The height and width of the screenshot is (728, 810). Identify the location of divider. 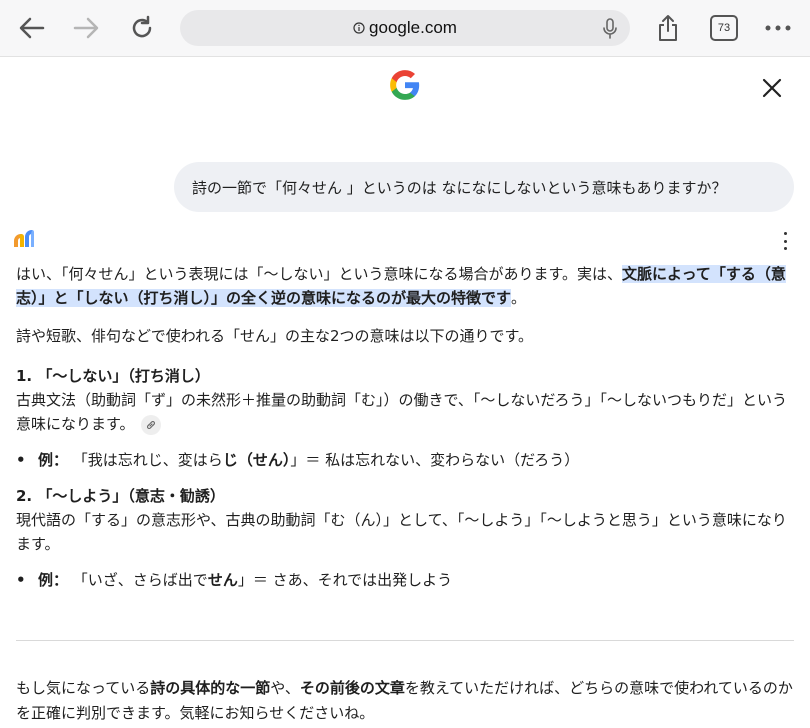
(405, 640).